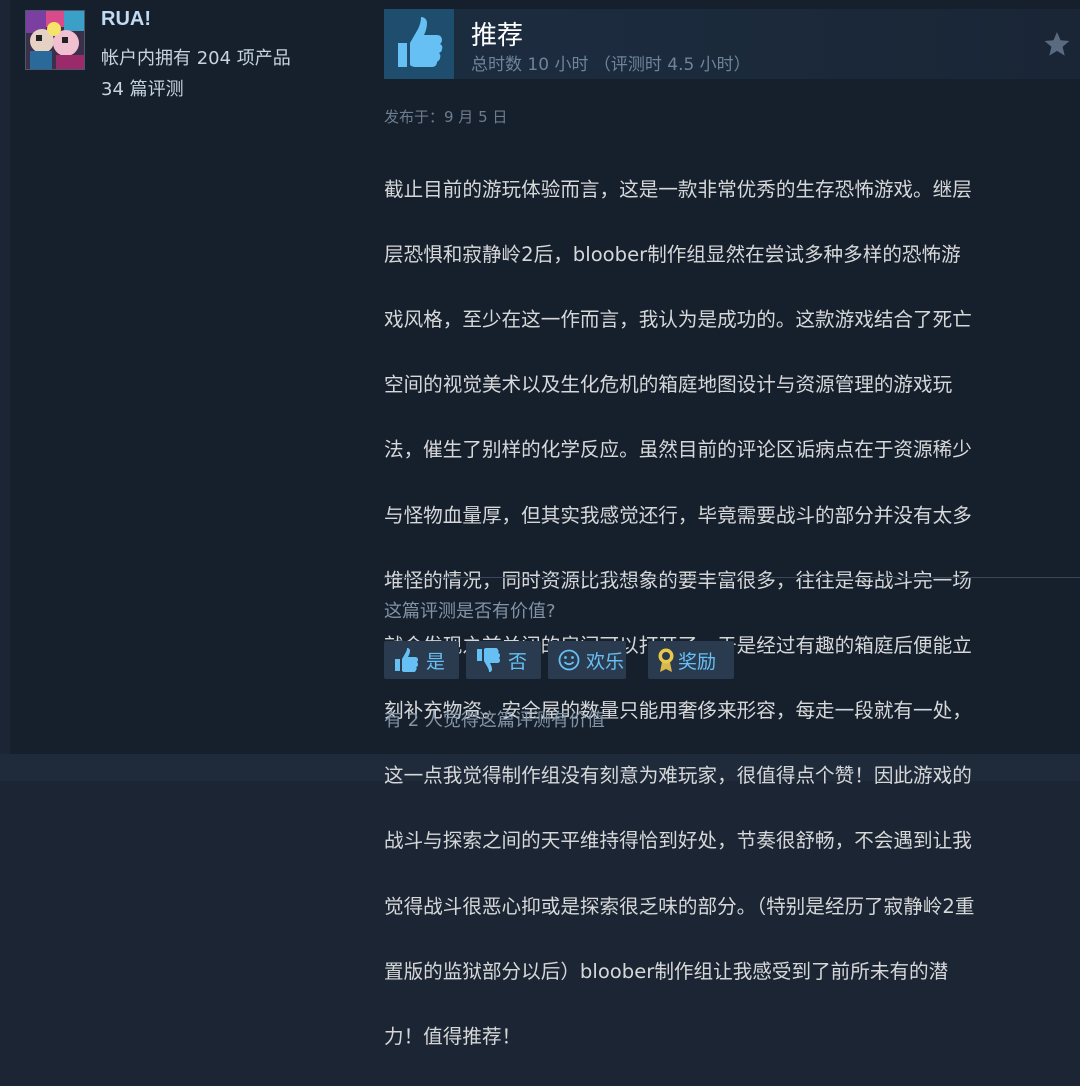 The width and height of the screenshot is (1080, 1086). I want to click on award-label: 奖励, so click(697, 661).